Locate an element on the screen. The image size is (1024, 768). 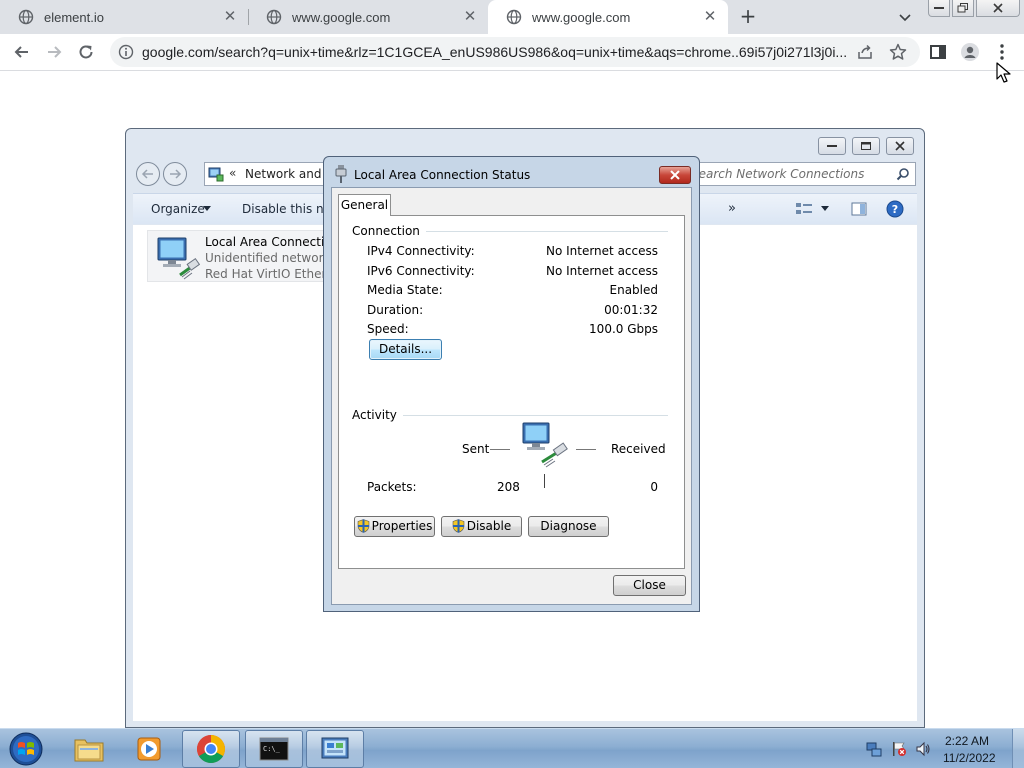
explorer-search-input: Search Network Connections is located at coordinates (801, 174).